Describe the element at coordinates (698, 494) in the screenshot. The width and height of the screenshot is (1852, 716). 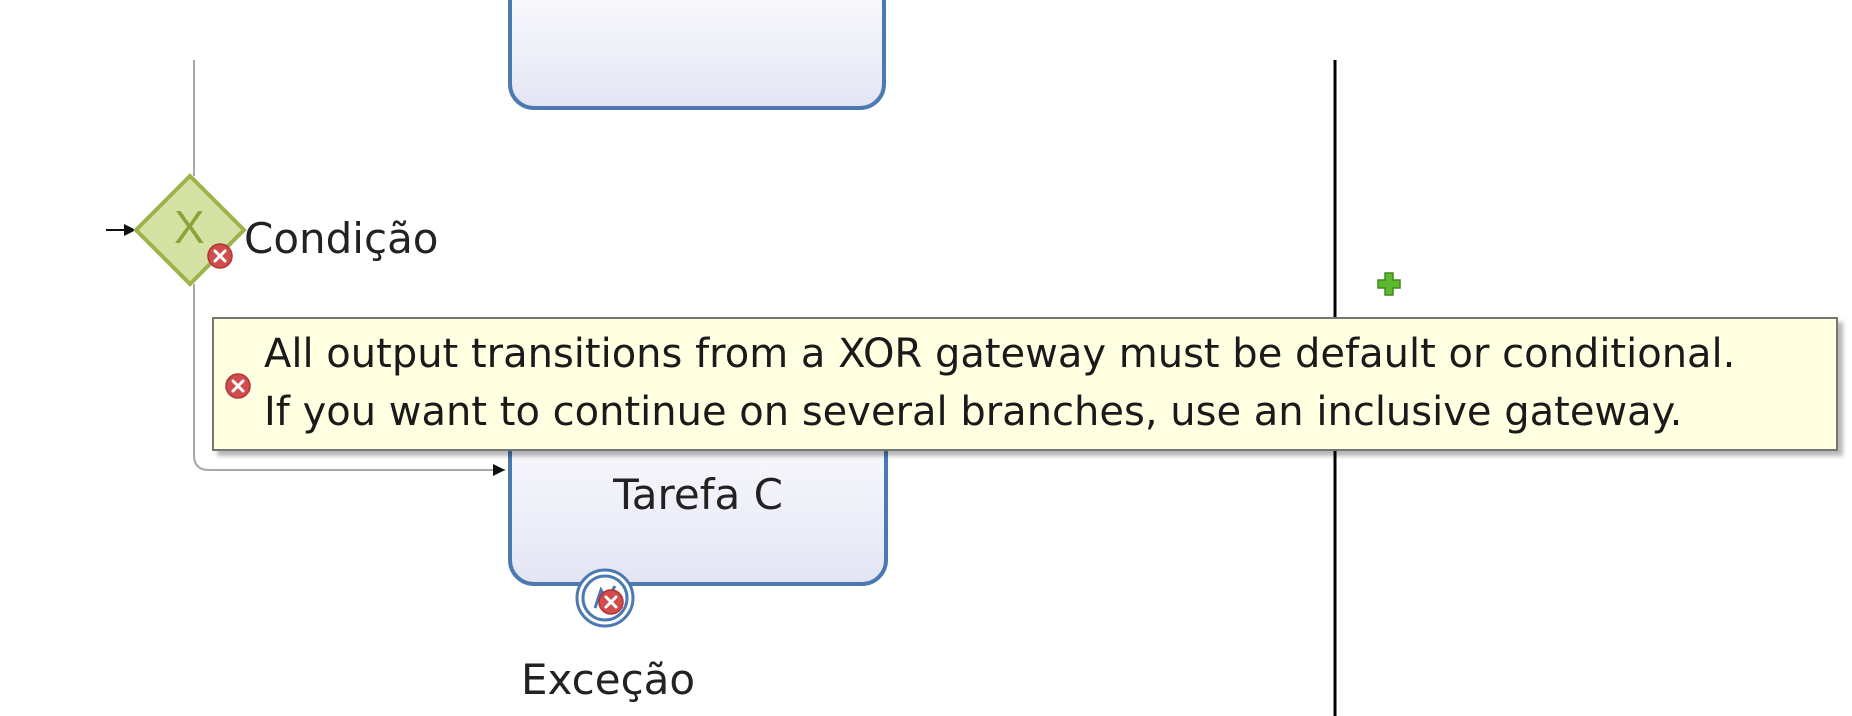
I see `task-c-label: Tarefa C` at that location.